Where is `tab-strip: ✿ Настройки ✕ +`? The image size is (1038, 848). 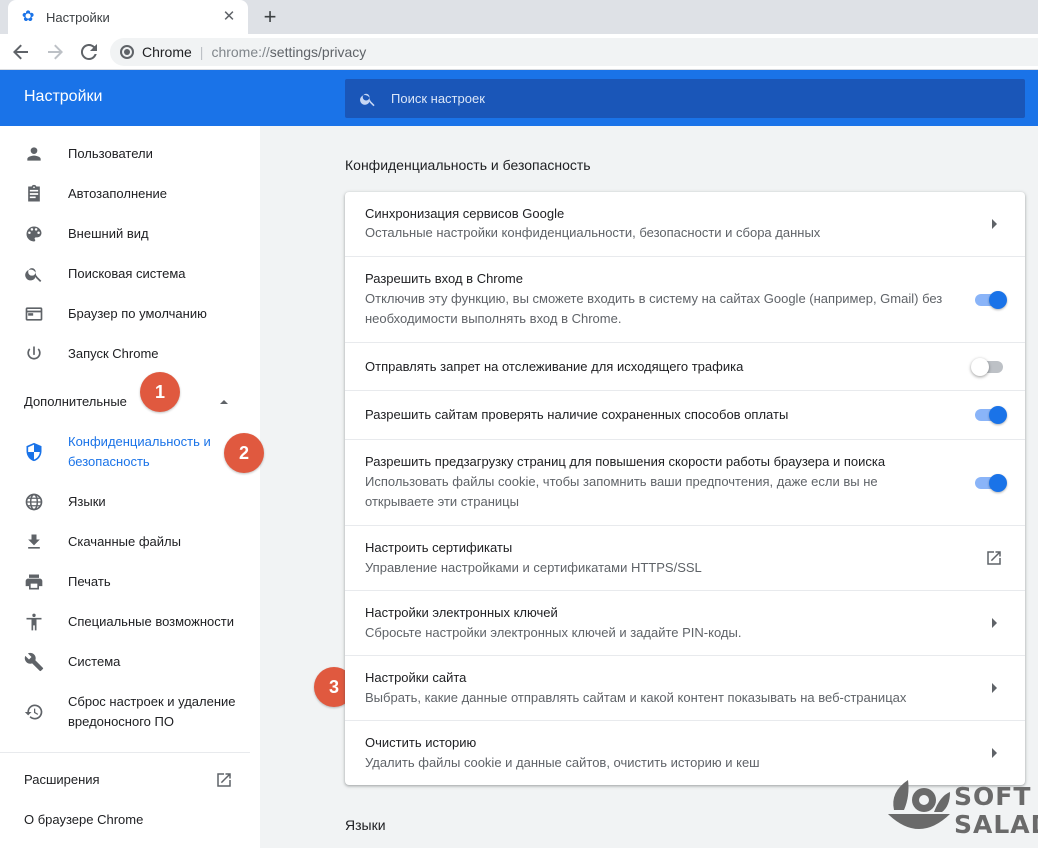
tab-strip: ✿ Настройки ✕ + is located at coordinates (519, 17).